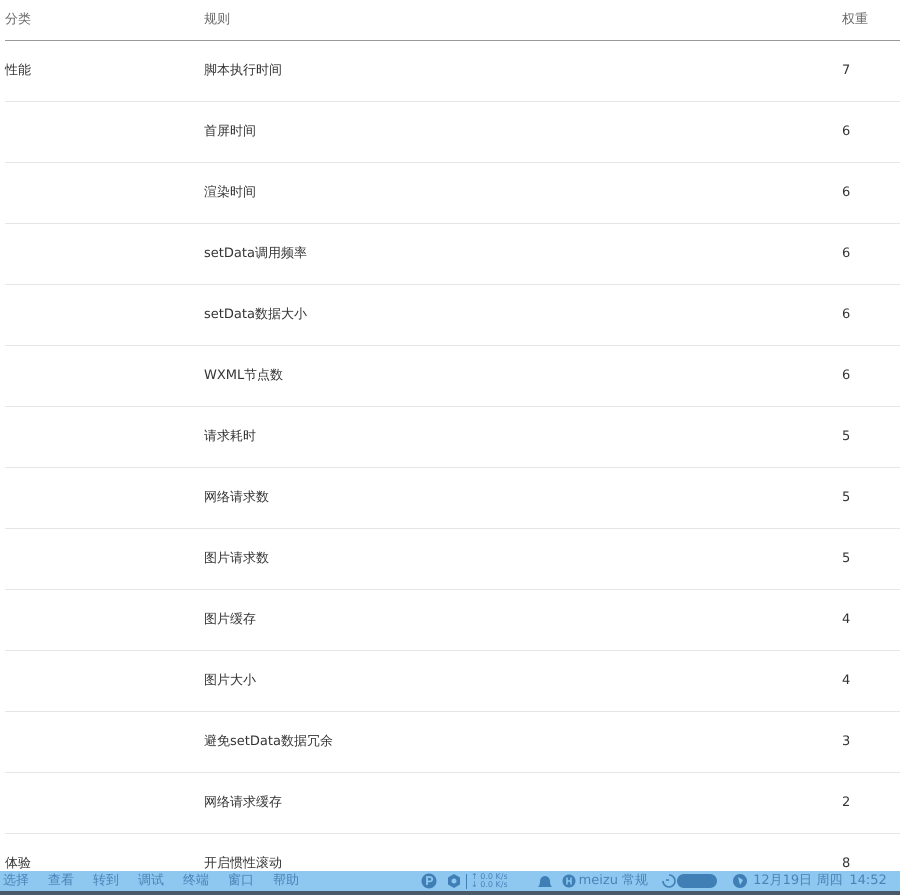 The image size is (900, 895). I want to click on table-cell: 避免setData数据冗余, so click(268, 742).